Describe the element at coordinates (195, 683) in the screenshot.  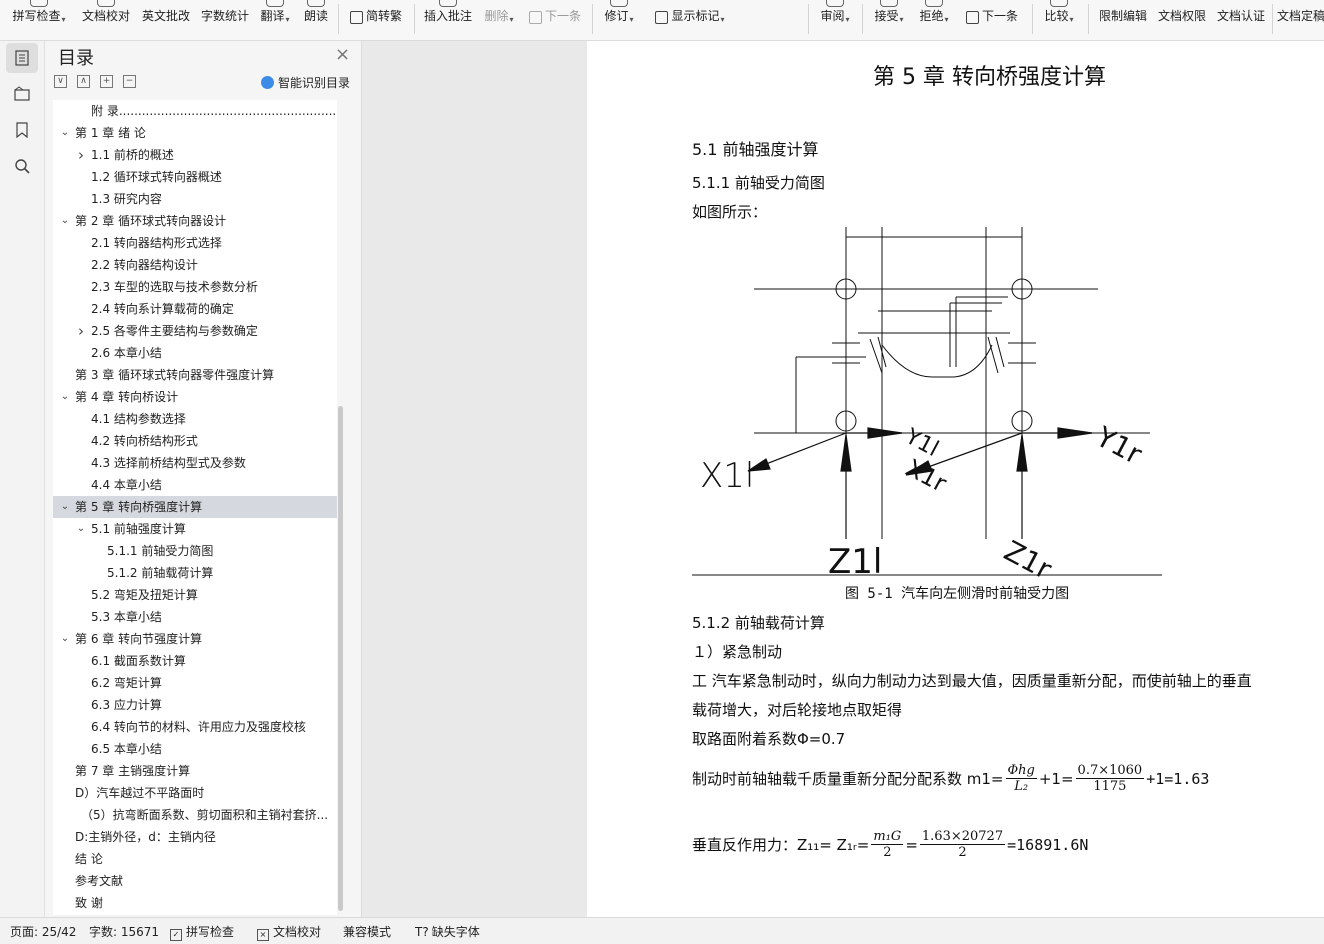
I see `toc-item: 6.2 弯矩计算` at that location.